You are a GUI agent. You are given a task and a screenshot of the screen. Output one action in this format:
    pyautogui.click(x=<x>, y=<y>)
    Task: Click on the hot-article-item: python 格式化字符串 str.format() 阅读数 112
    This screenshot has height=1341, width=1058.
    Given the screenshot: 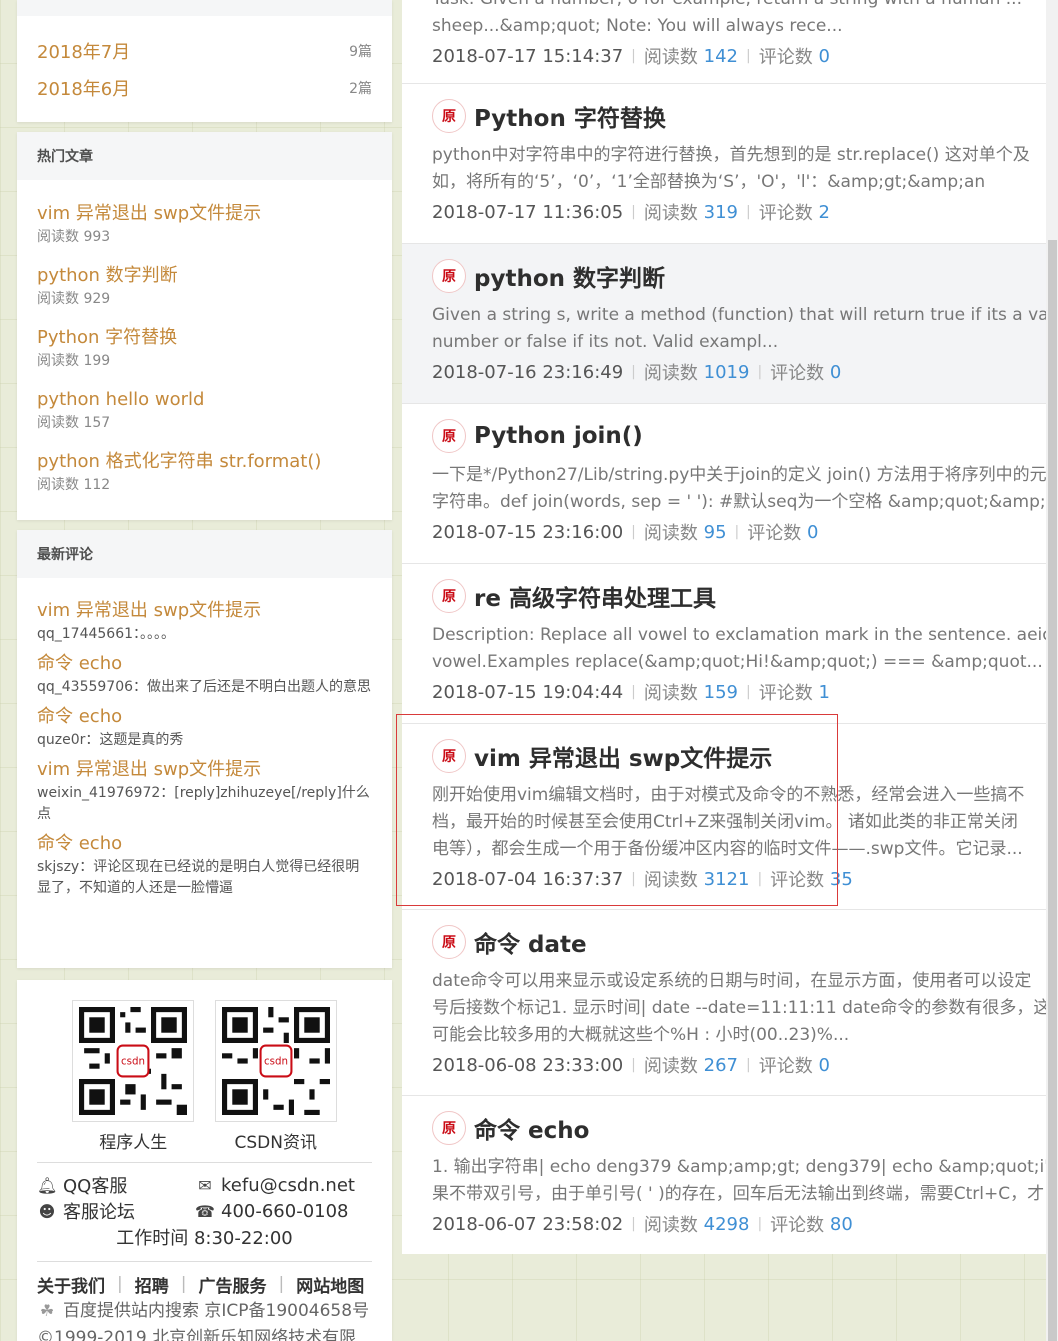 What is the action you would take?
    pyautogui.click(x=204, y=481)
    